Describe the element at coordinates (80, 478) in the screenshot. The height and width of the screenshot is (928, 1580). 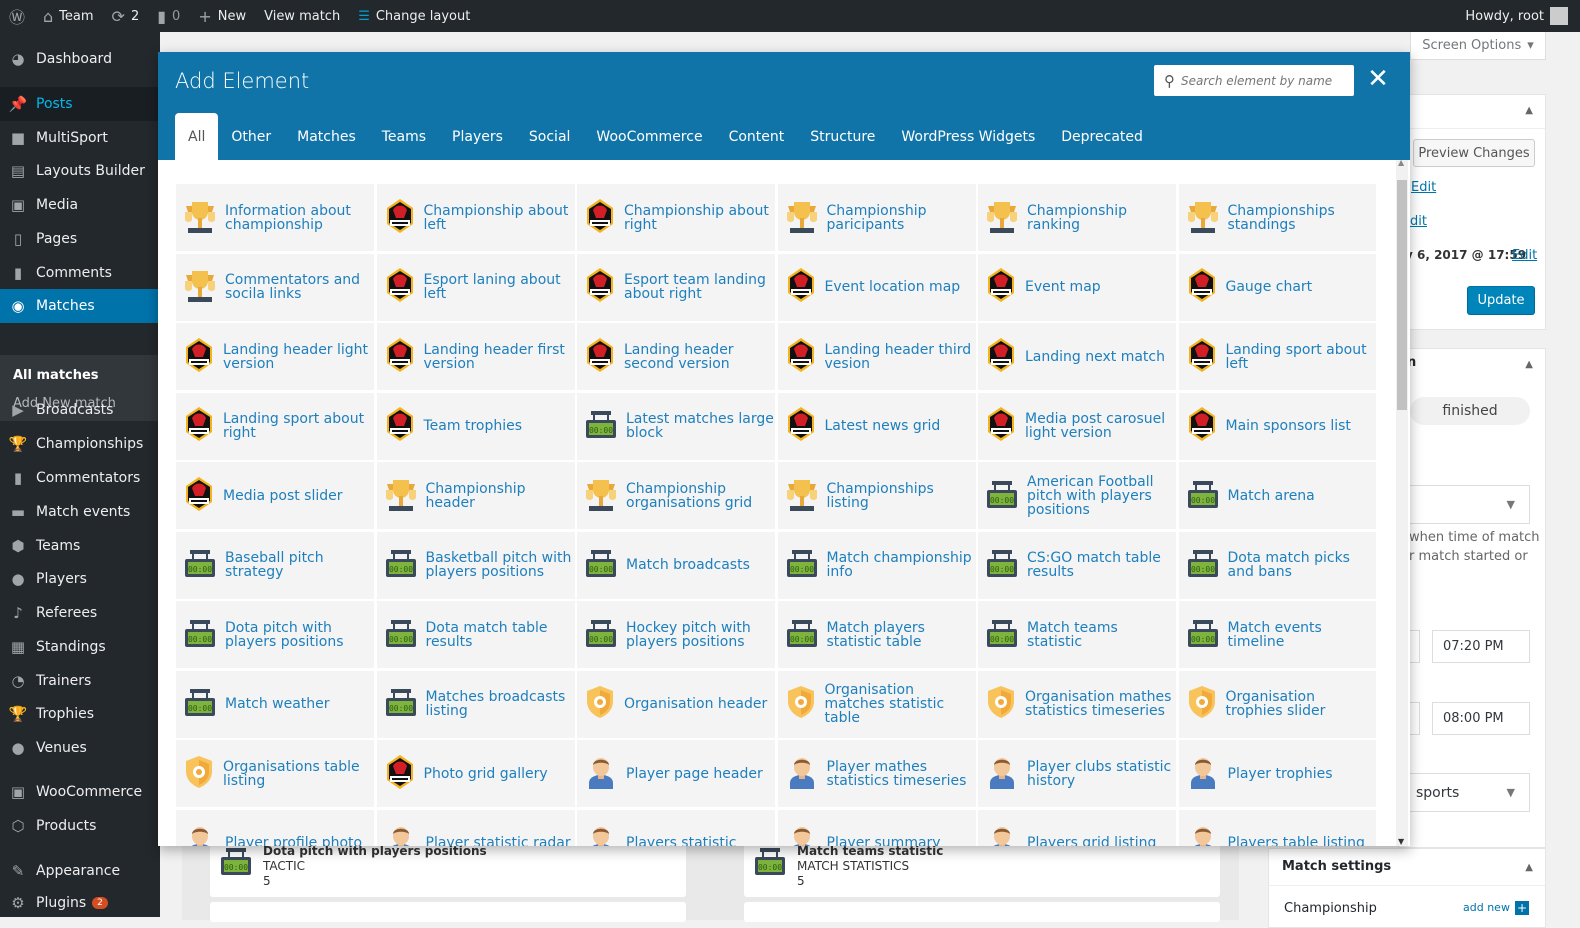
I see `sidebar-item-commentators: ▮ Commentators` at that location.